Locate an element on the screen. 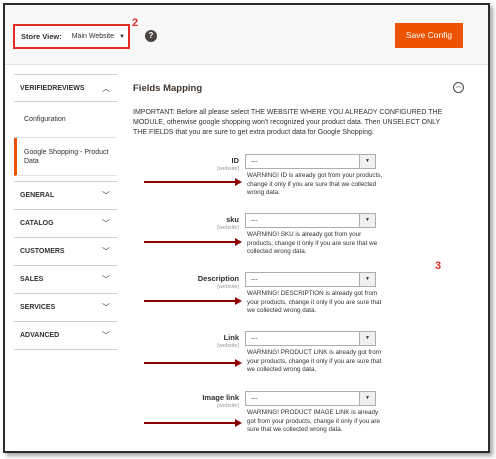  sidebar-section-verifiedreviews: VERIFIEDREVIEWS ︿ is located at coordinates (65, 88).